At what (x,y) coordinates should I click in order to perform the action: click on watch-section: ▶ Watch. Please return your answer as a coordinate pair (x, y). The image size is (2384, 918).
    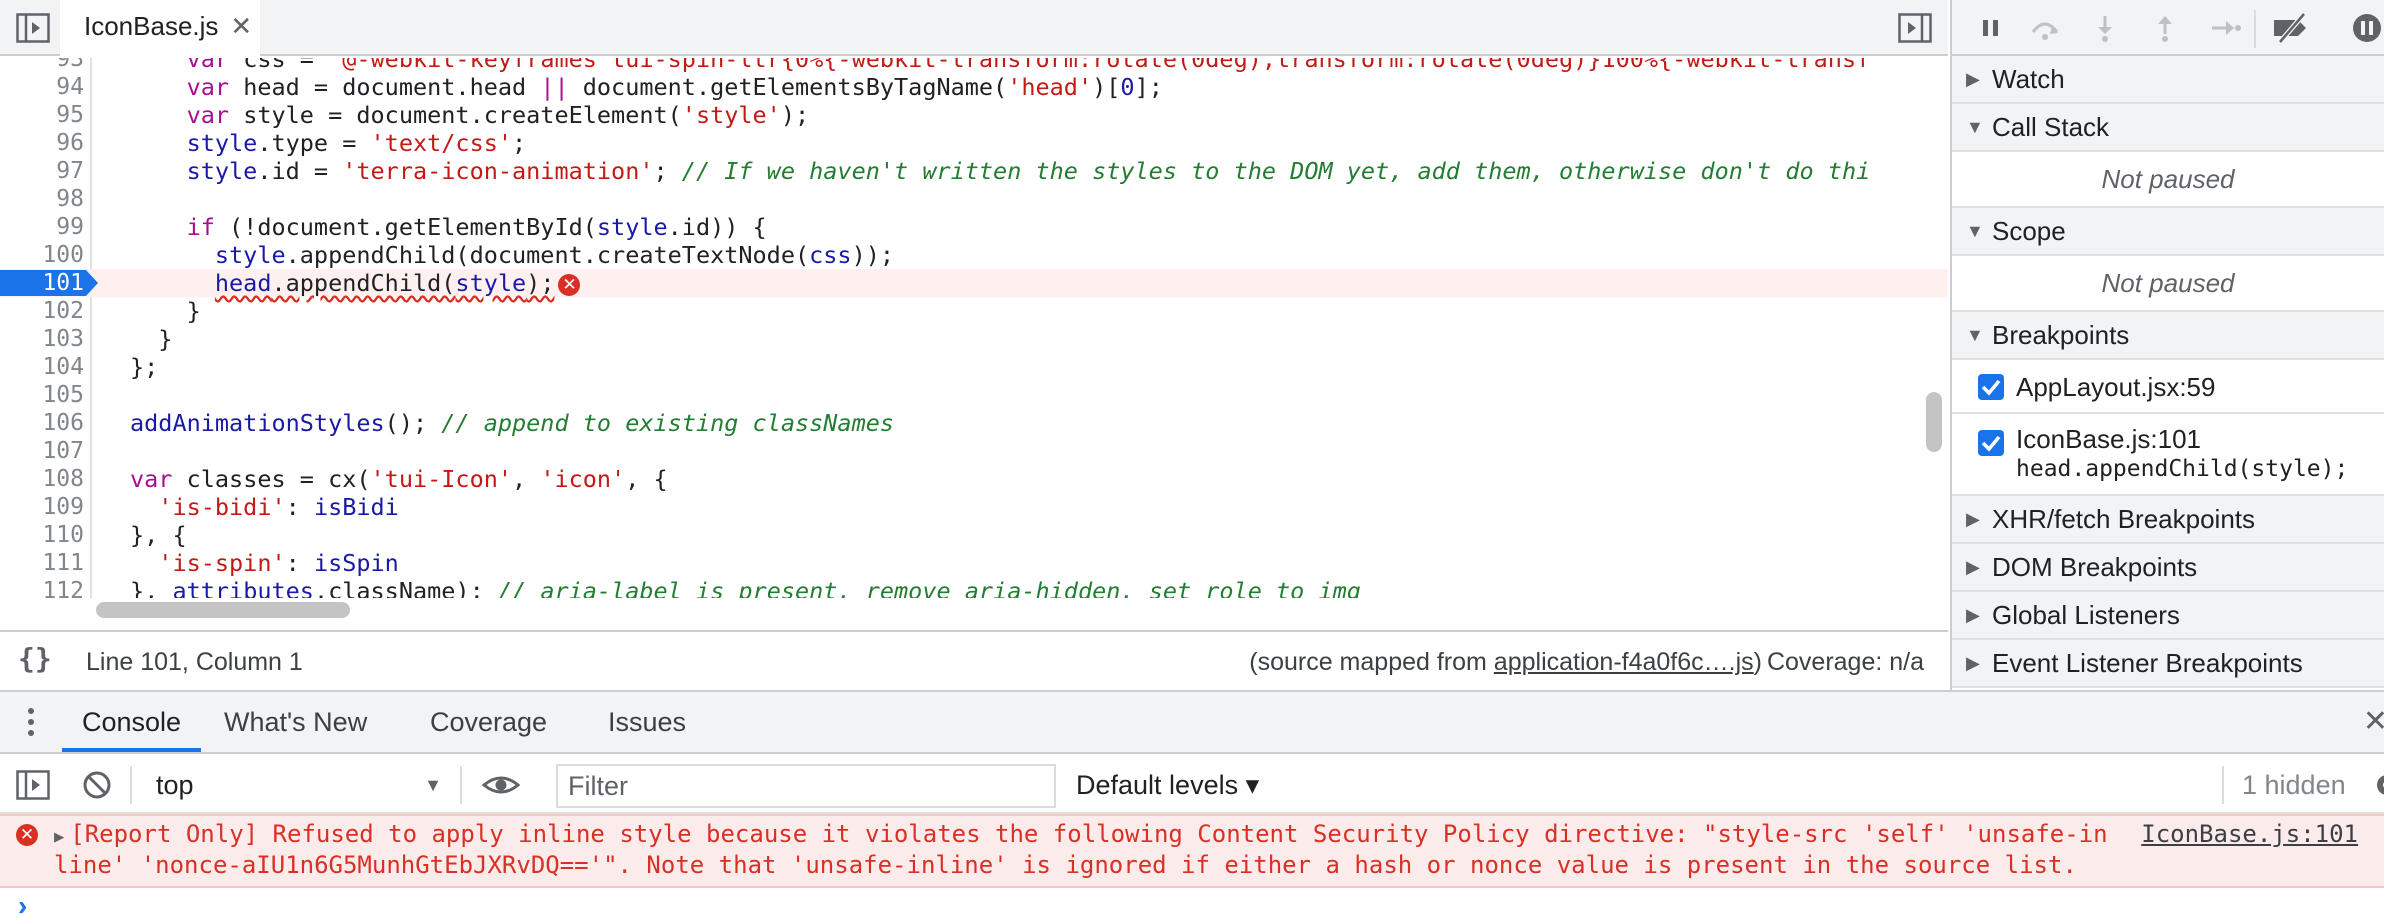
    Looking at the image, I should click on (2168, 80).